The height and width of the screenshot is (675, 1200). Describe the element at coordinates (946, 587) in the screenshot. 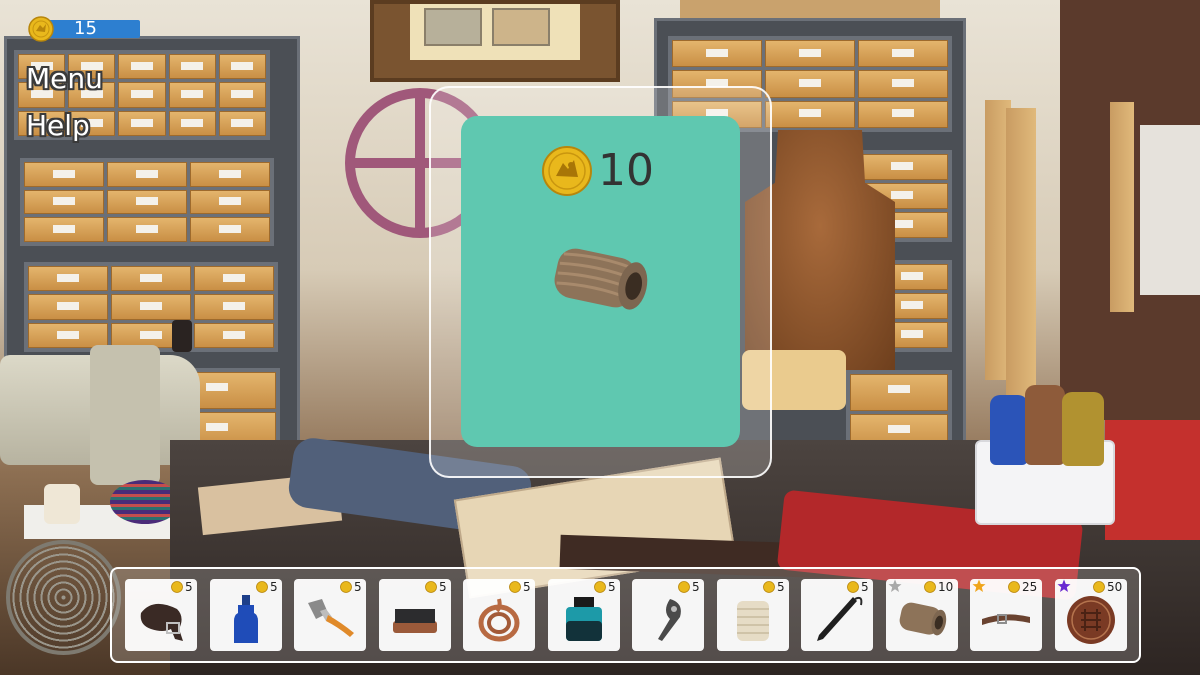

I see `slot-price: 10` at that location.